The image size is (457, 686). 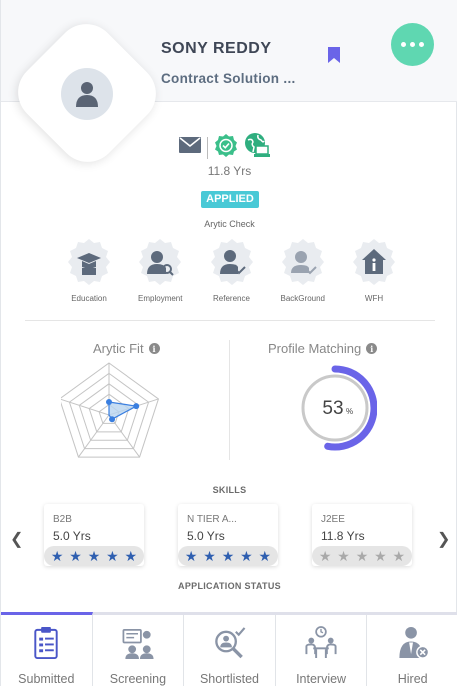 I want to click on contact-badges, so click(x=224, y=147).